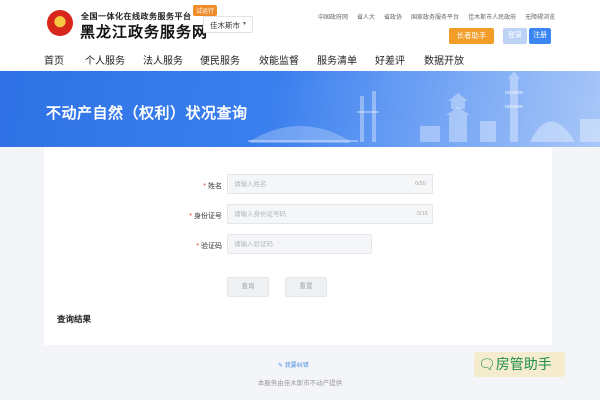  Describe the element at coordinates (300, 383) in the screenshot. I see `service-provider-note: 本服务由佳木斯市不动产提供` at that location.